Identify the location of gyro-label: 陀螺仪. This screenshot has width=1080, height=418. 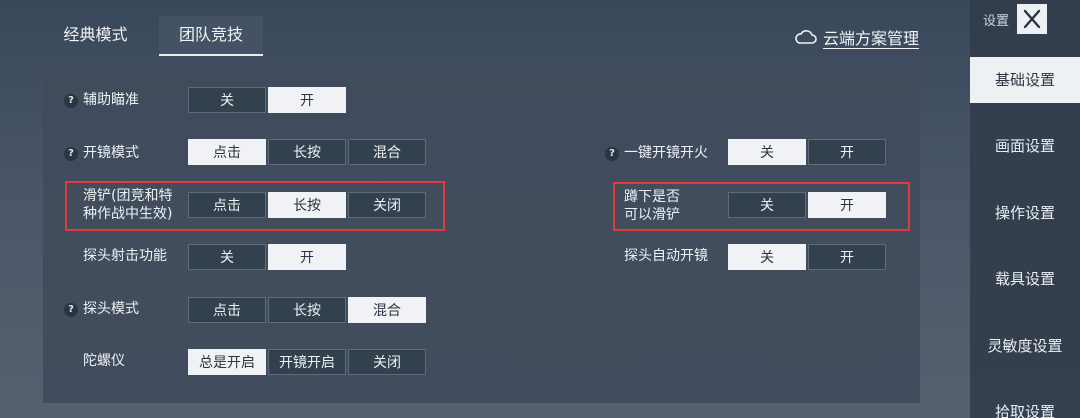
(104, 361).